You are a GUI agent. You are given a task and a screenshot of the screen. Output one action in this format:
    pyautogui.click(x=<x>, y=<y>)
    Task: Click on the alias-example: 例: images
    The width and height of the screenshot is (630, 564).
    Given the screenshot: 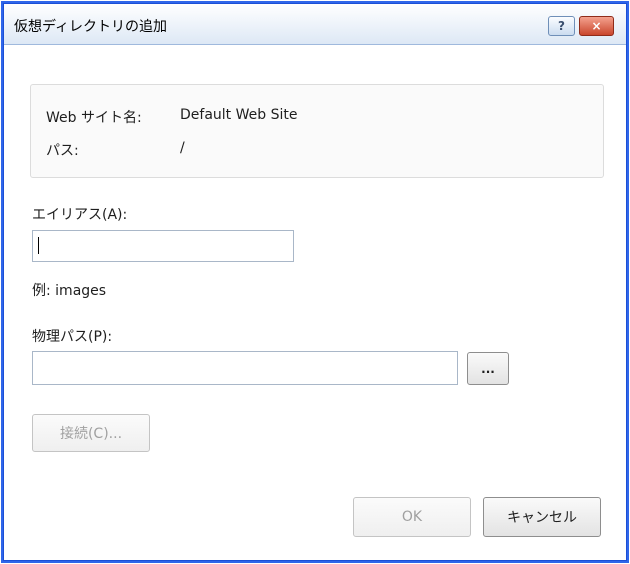 What is the action you would take?
    pyautogui.click(x=69, y=291)
    